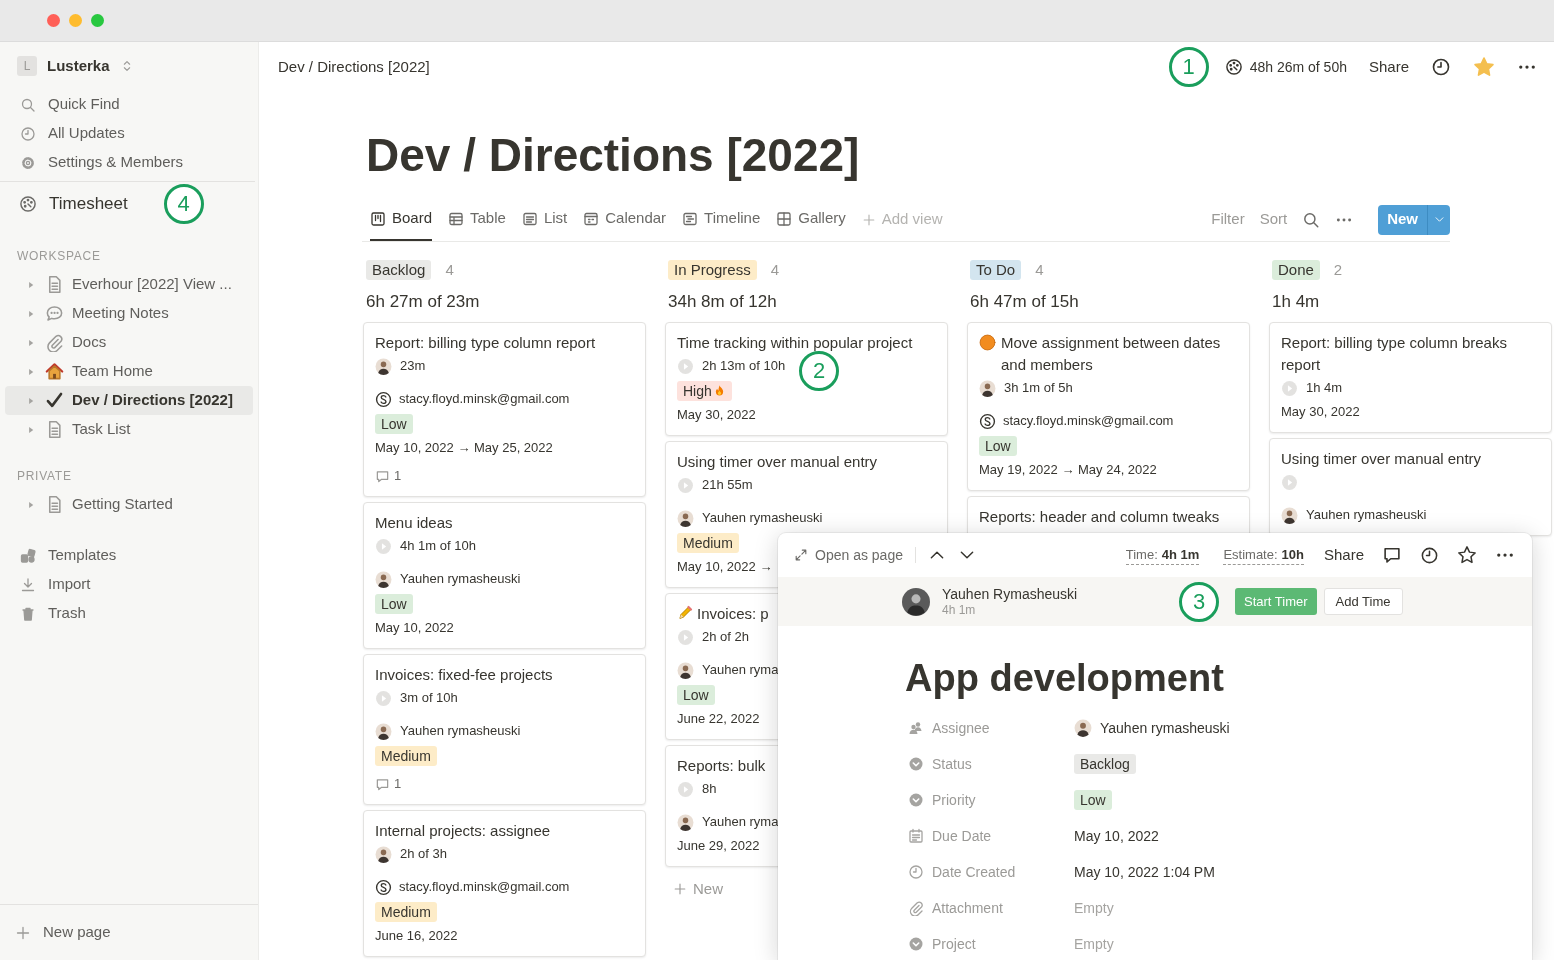 The height and width of the screenshot is (960, 1554). I want to click on card-title: Time tracking within popular project, so click(795, 343).